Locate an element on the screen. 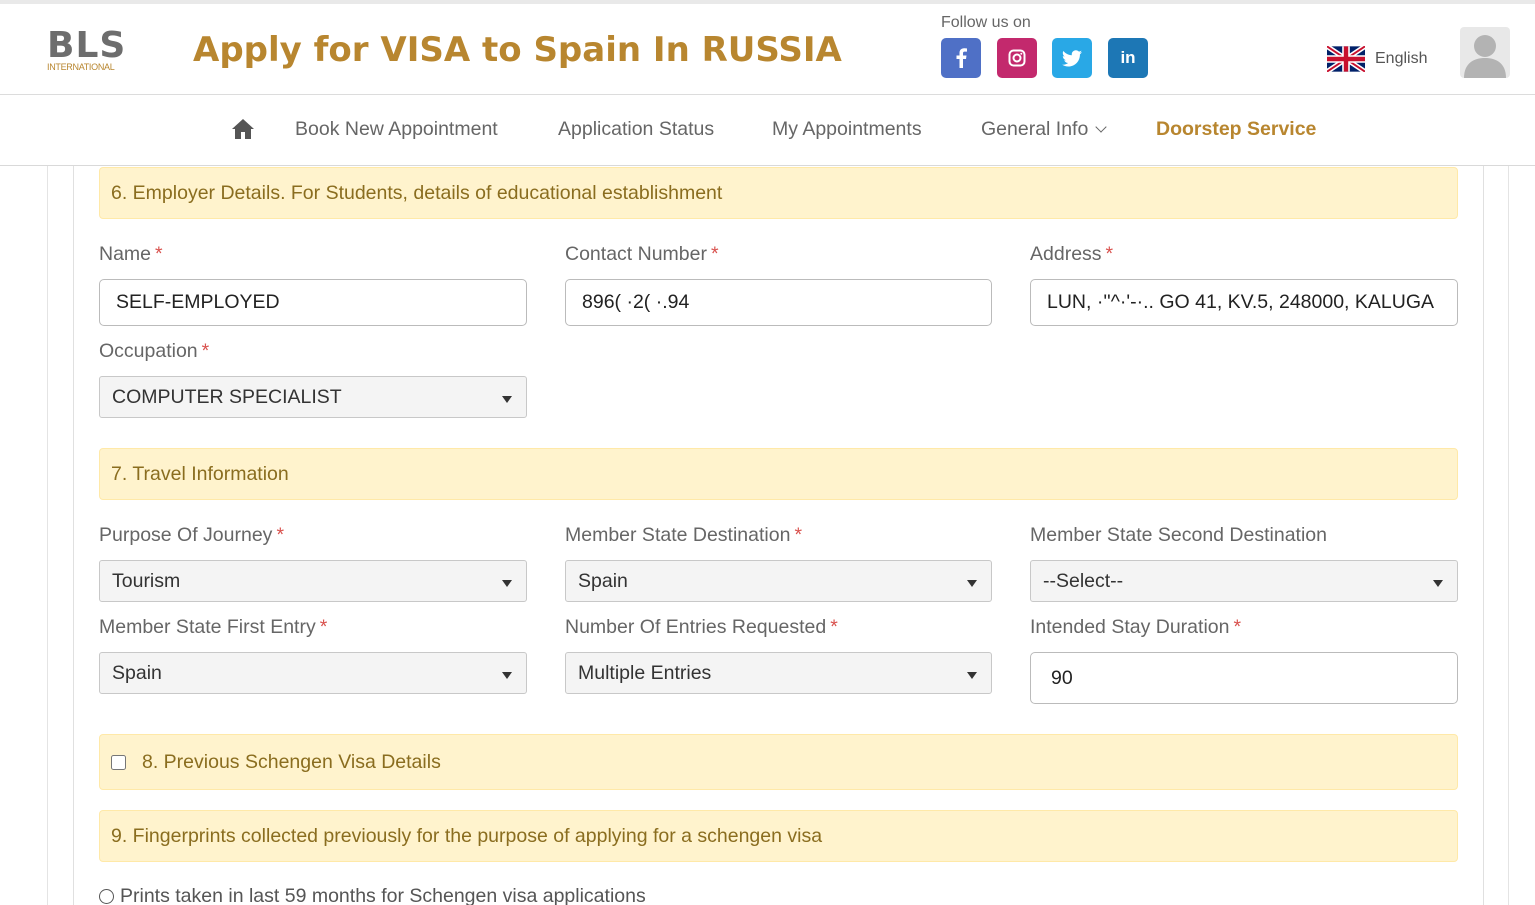 This screenshot has height=905, width=1535. nav-general-info-label: General Info is located at coordinates (1035, 129).